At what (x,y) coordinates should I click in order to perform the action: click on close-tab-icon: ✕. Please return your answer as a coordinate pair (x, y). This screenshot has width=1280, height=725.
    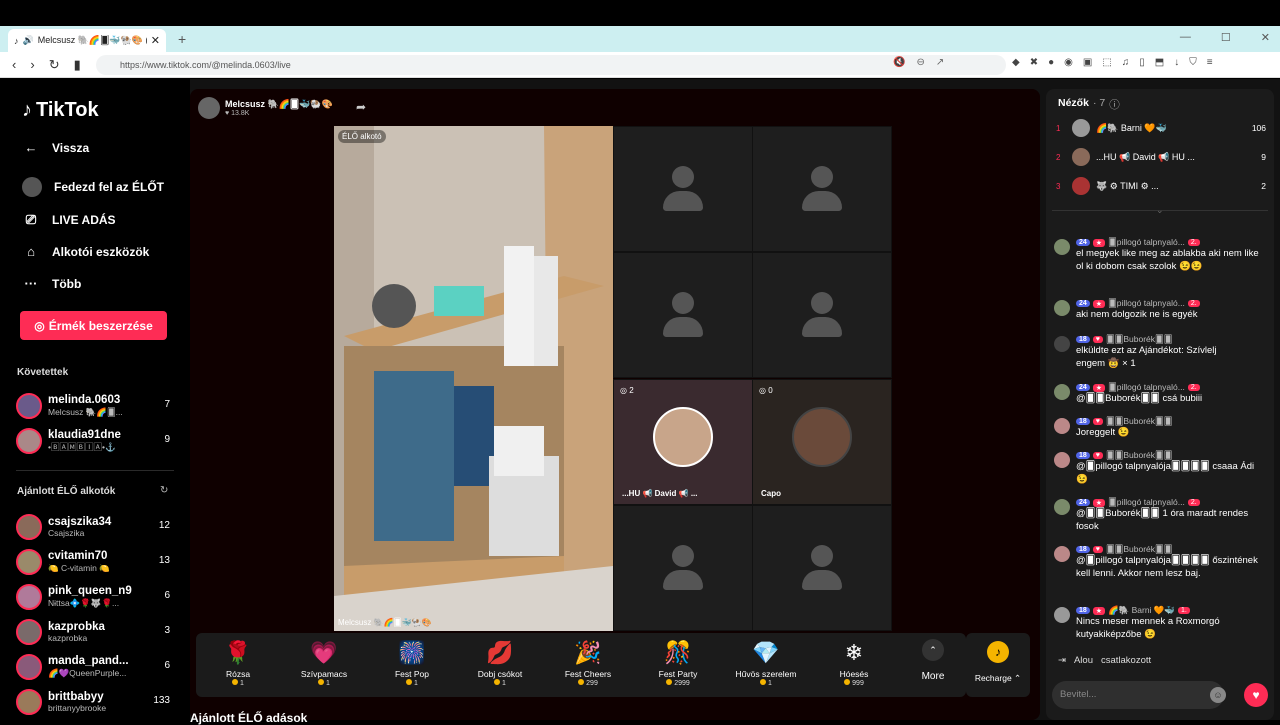
    Looking at the image, I should click on (155, 40).